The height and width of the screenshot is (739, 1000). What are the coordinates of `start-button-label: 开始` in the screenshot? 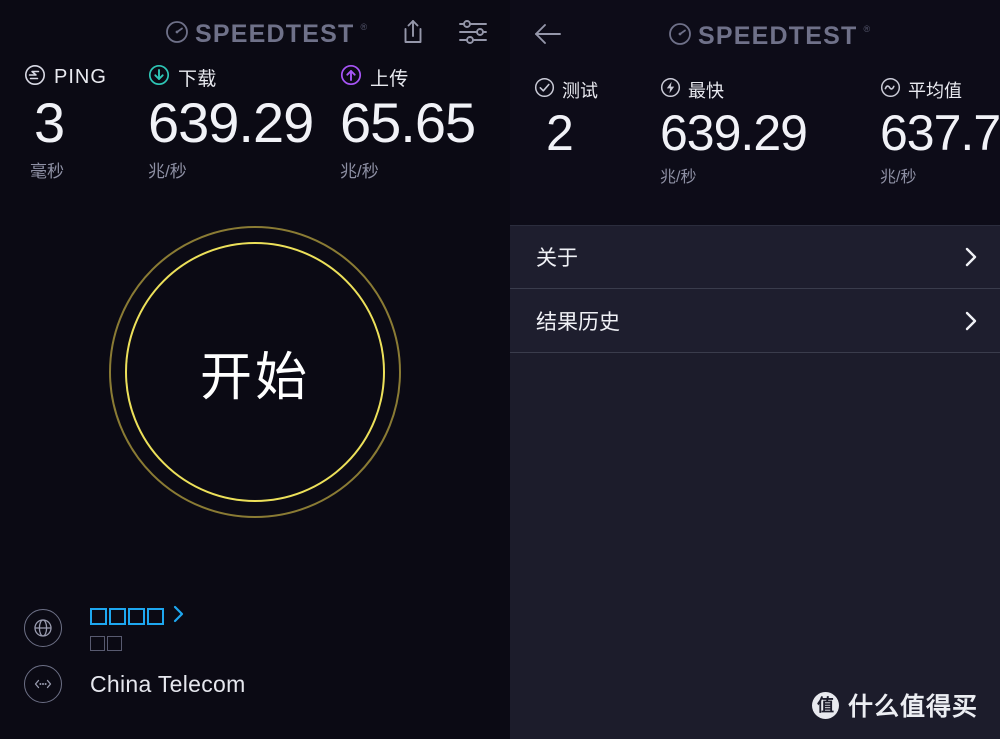 It's located at (254, 377).